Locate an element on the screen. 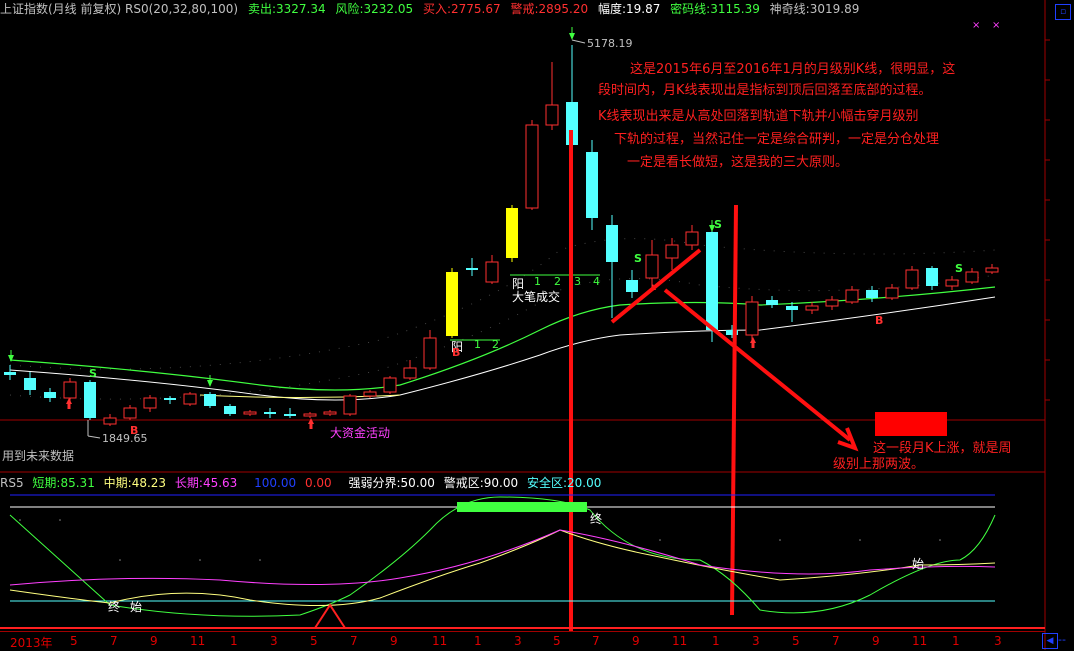 The height and width of the screenshot is (651, 1074). magic-label: 神奇线: is located at coordinates (789, 9).